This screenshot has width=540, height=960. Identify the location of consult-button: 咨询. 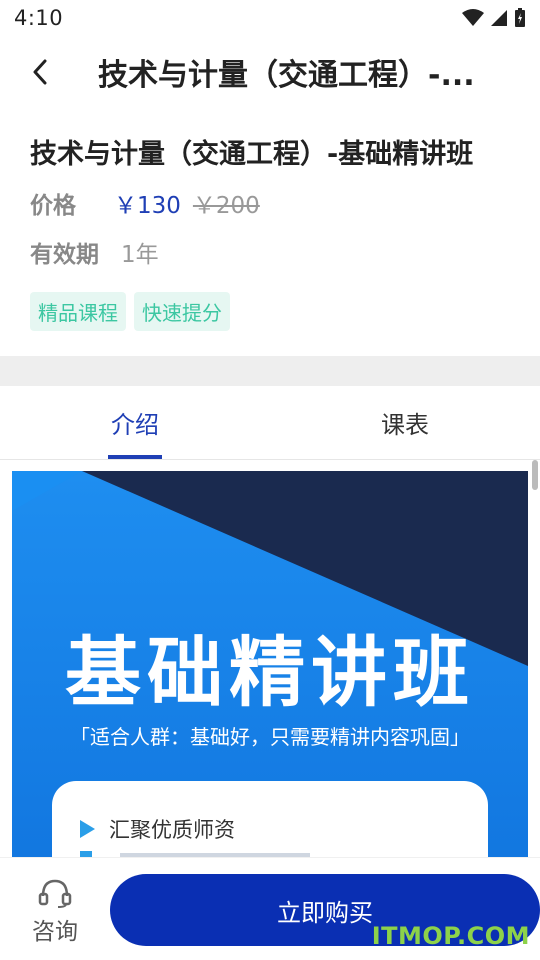
(55, 912).